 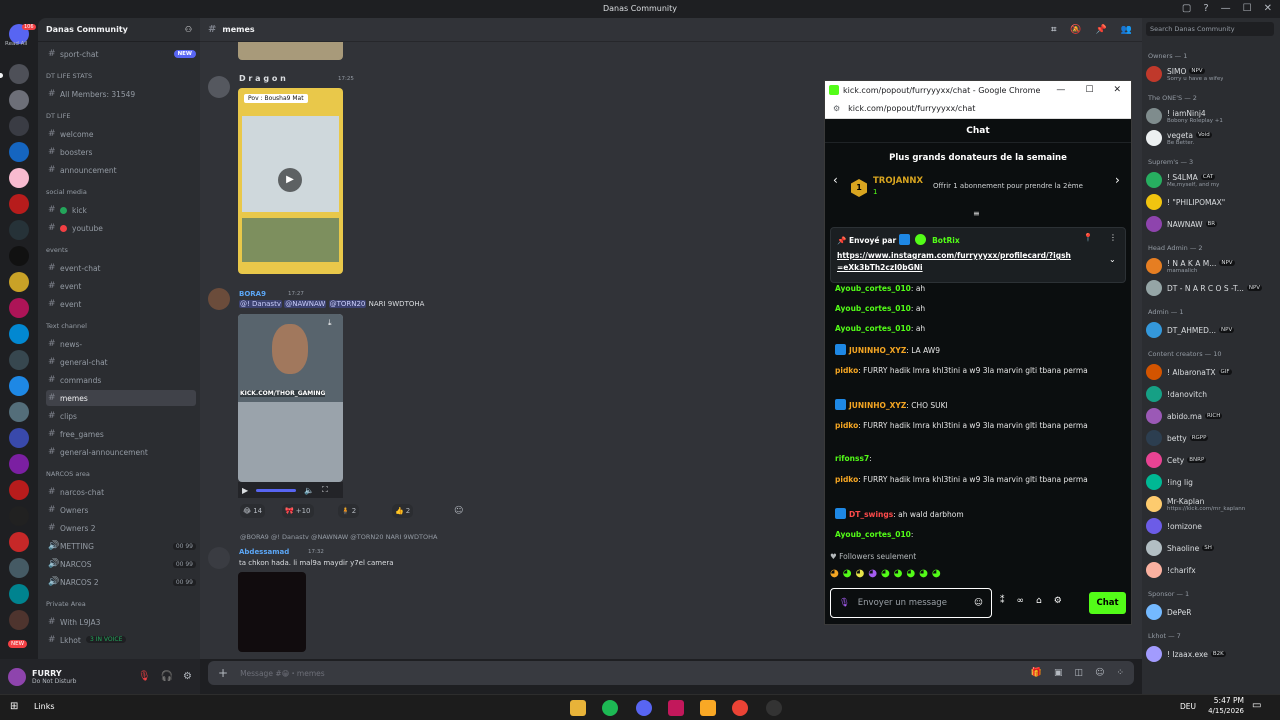 I want to click on attach-plus-icon: +, so click(x=223, y=673).